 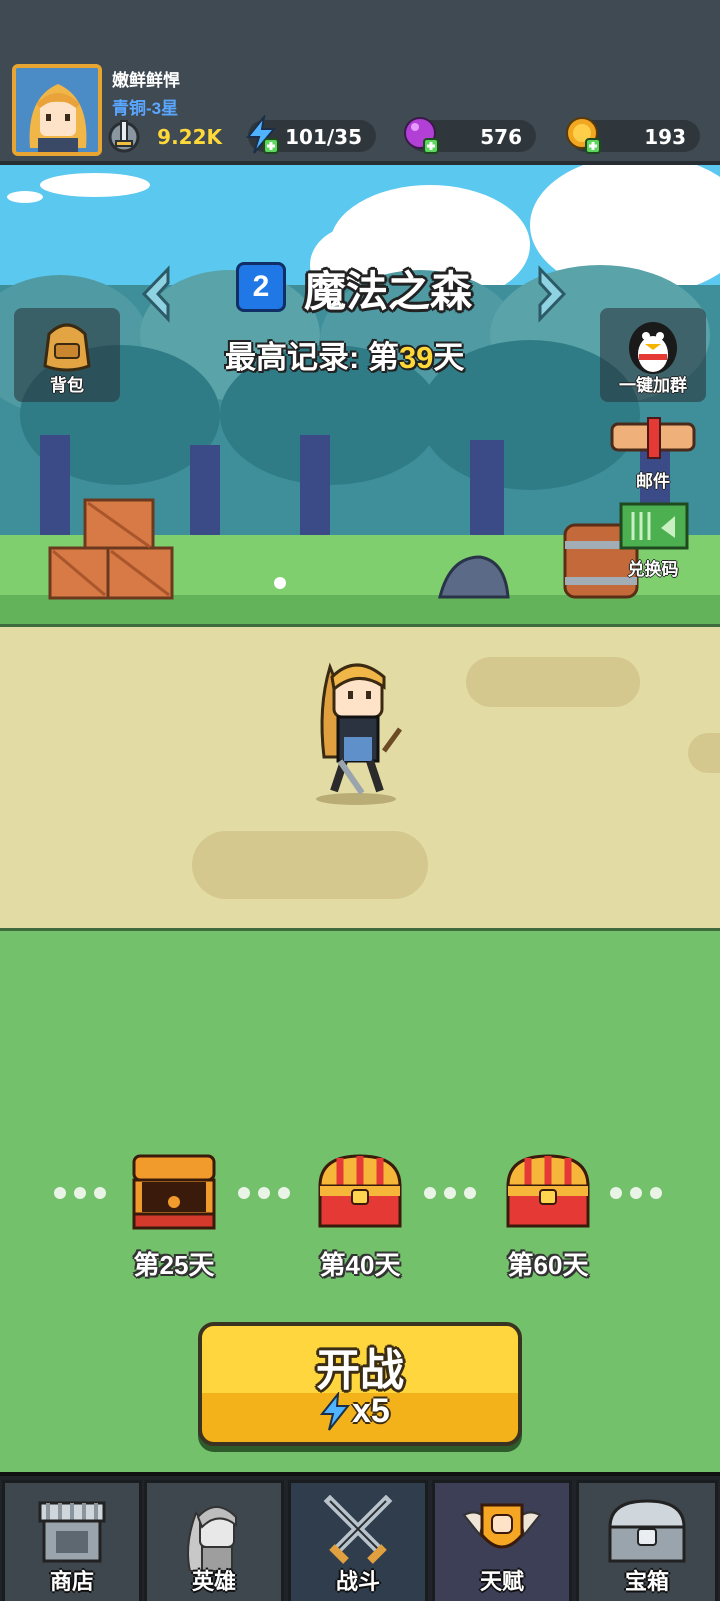 I want to click on energy-display: 101/35, so click(x=310, y=134).